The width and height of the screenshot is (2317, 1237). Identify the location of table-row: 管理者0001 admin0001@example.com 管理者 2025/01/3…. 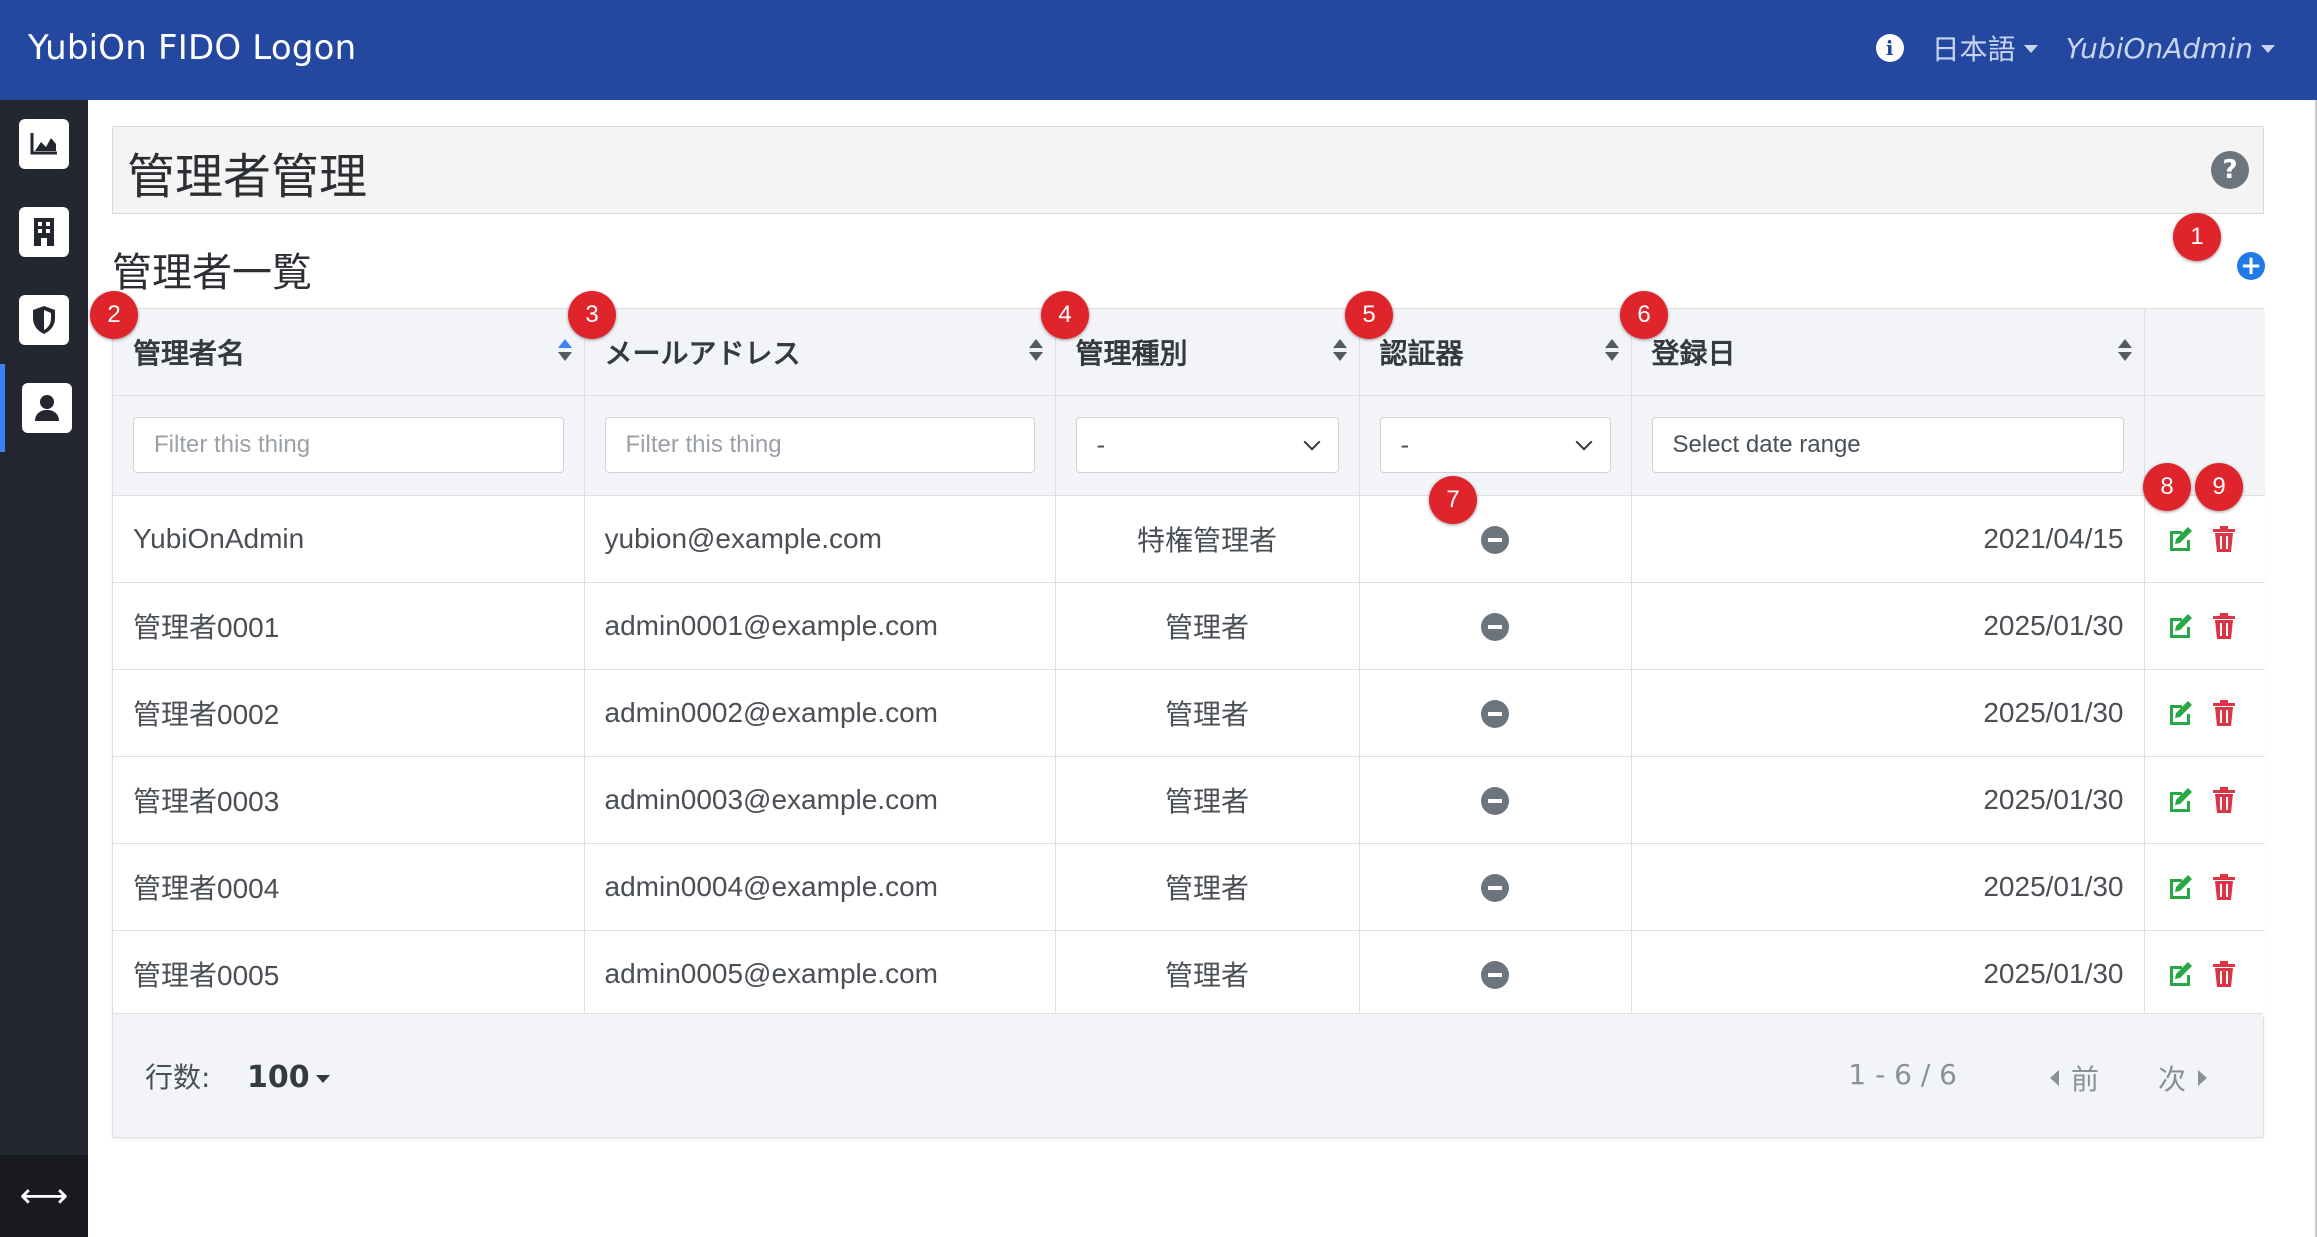
(1189, 626).